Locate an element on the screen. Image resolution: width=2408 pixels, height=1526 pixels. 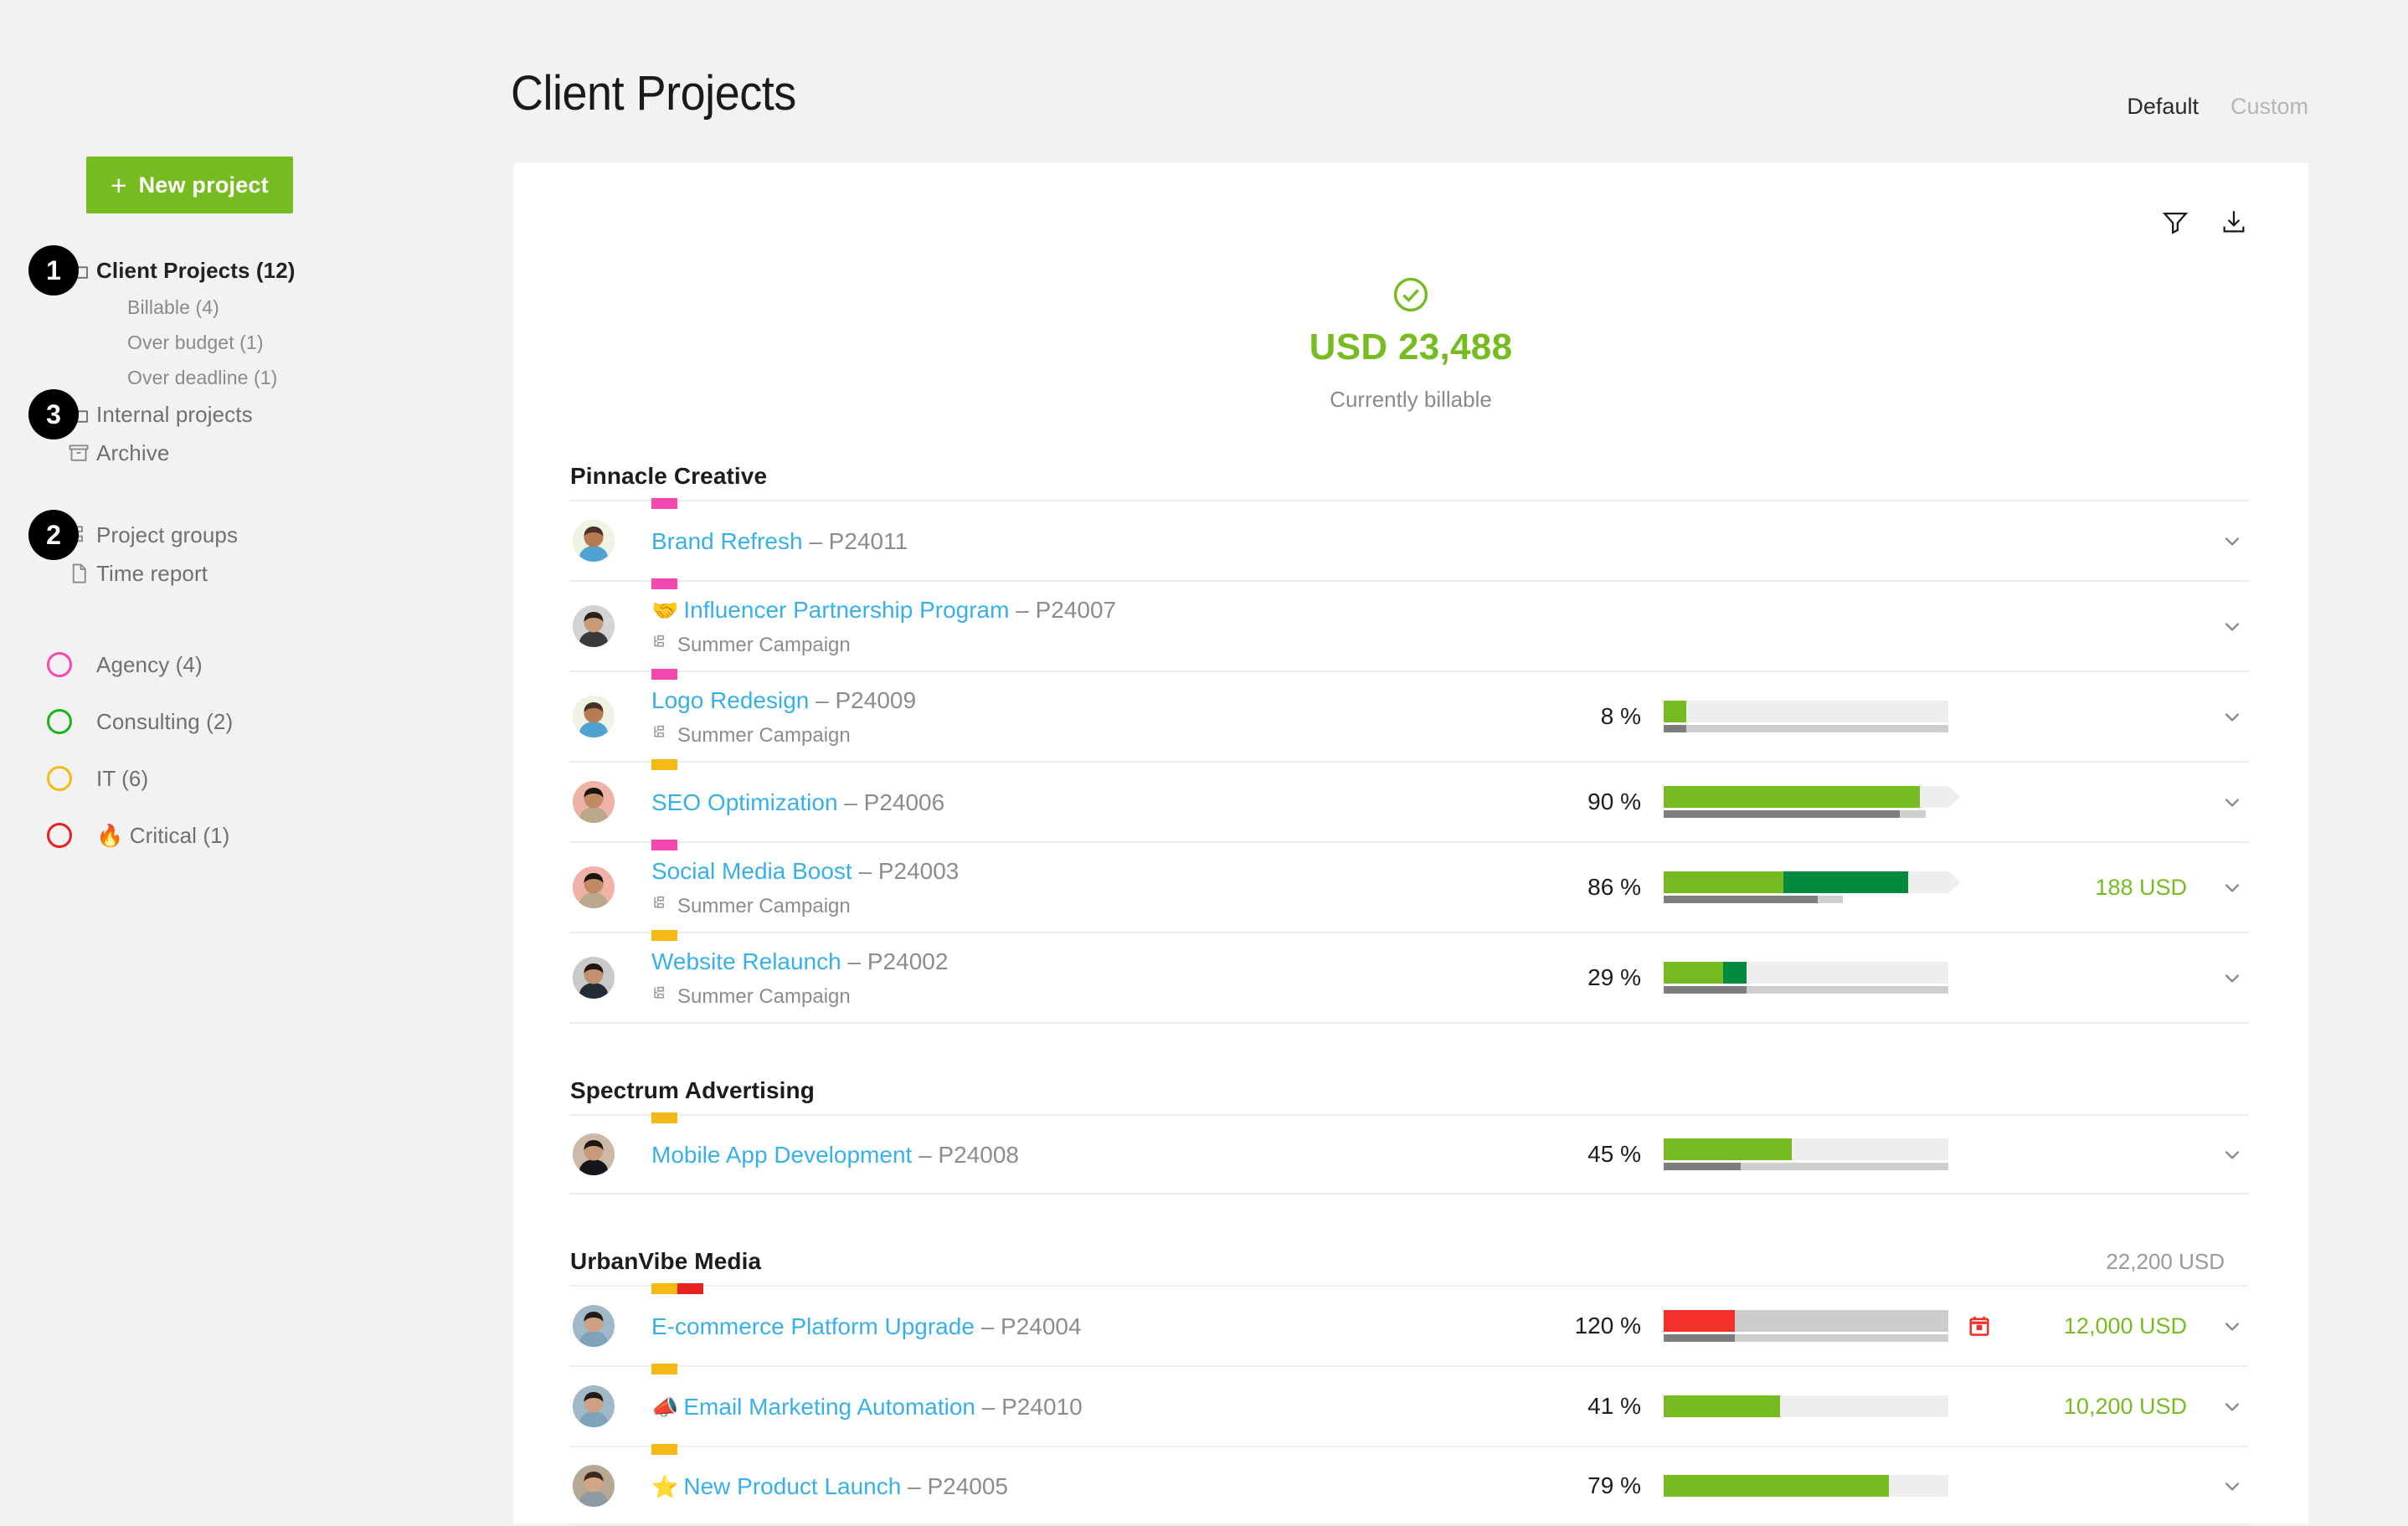
project-link: Influencer Partnership Program is located at coordinates (846, 610).